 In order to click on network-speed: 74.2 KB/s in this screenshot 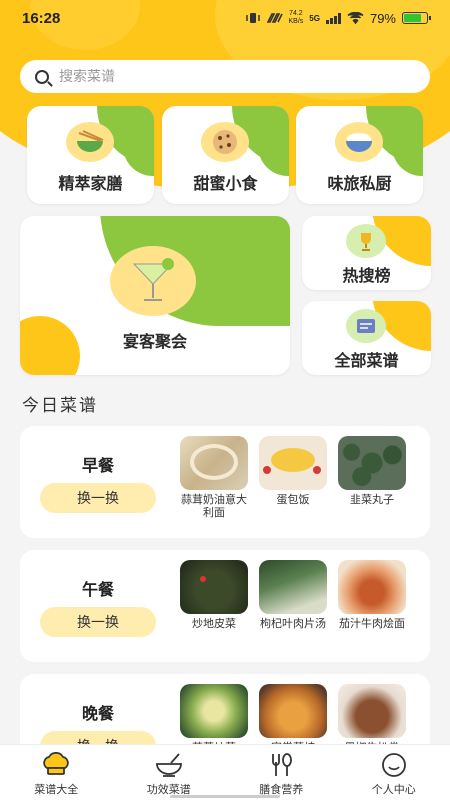, I will do `click(296, 17)`.